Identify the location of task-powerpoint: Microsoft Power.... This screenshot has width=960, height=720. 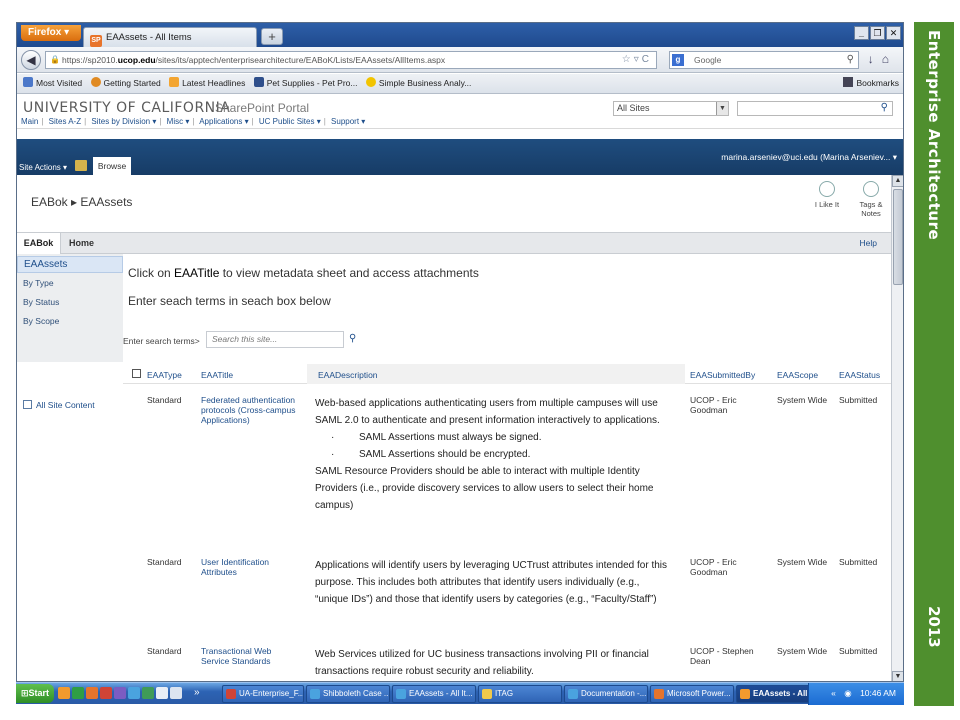
(692, 694).